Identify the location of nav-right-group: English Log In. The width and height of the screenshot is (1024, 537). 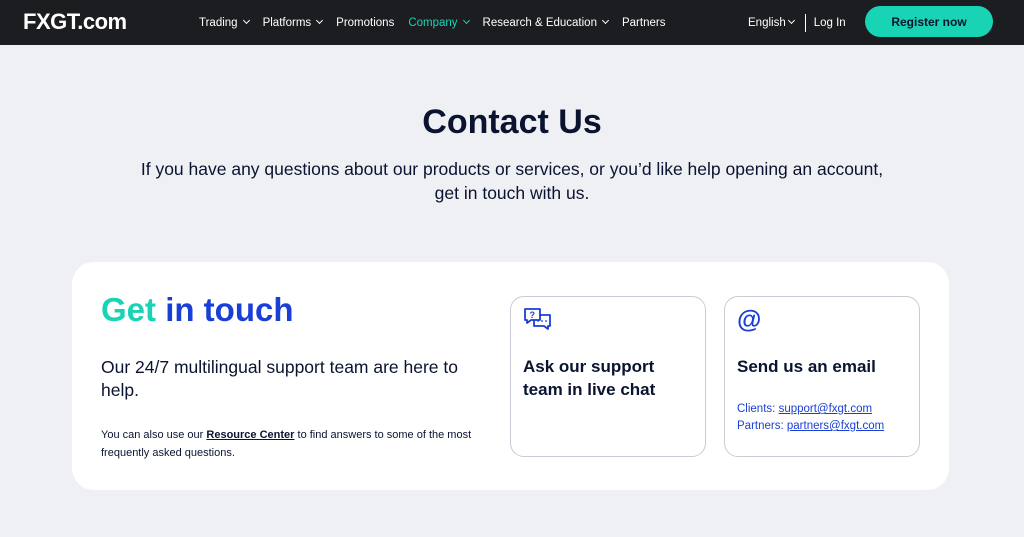
(797, 22).